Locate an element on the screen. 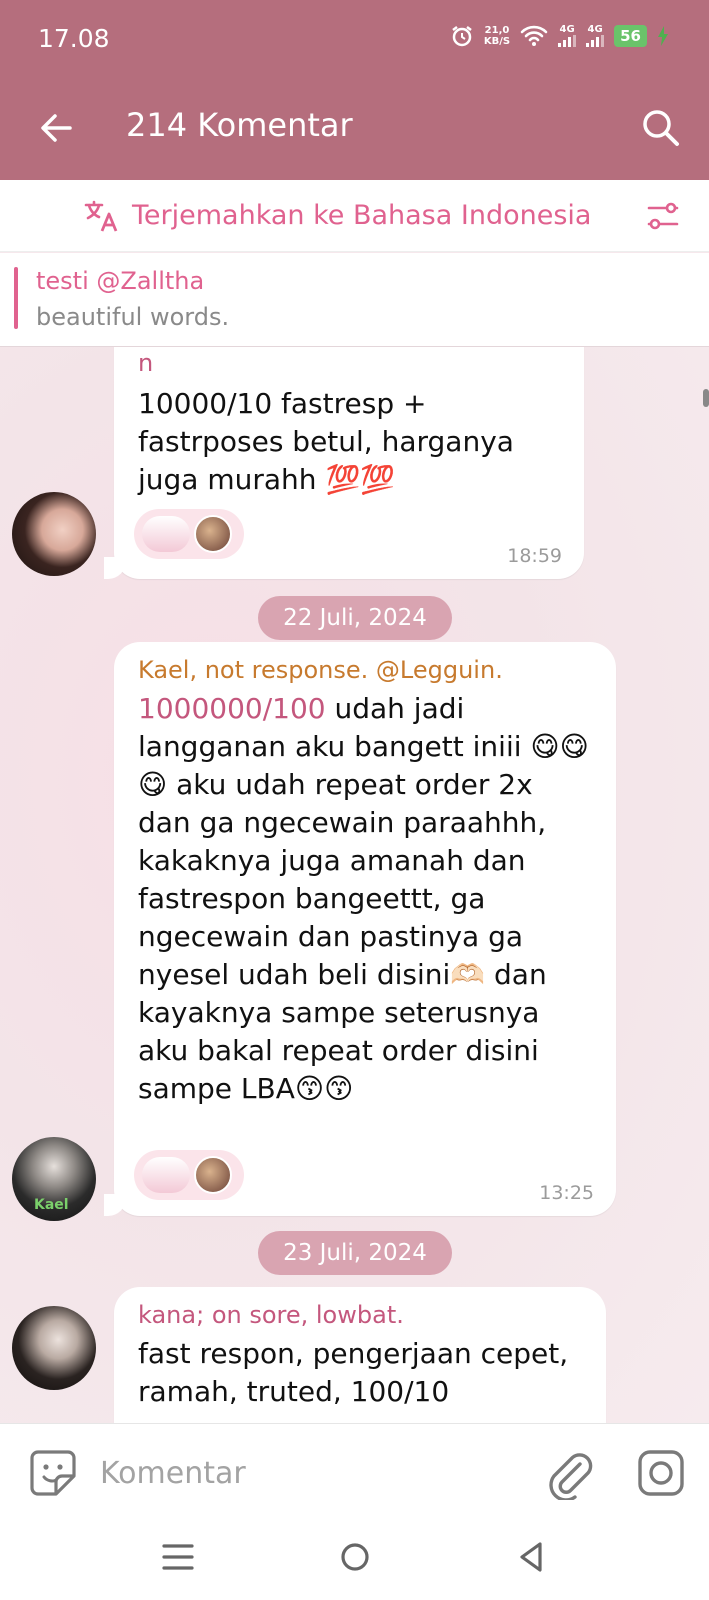 This screenshot has height=1600, width=709. comment-sender: Kael, not response. @Legguin. is located at coordinates (320, 670).